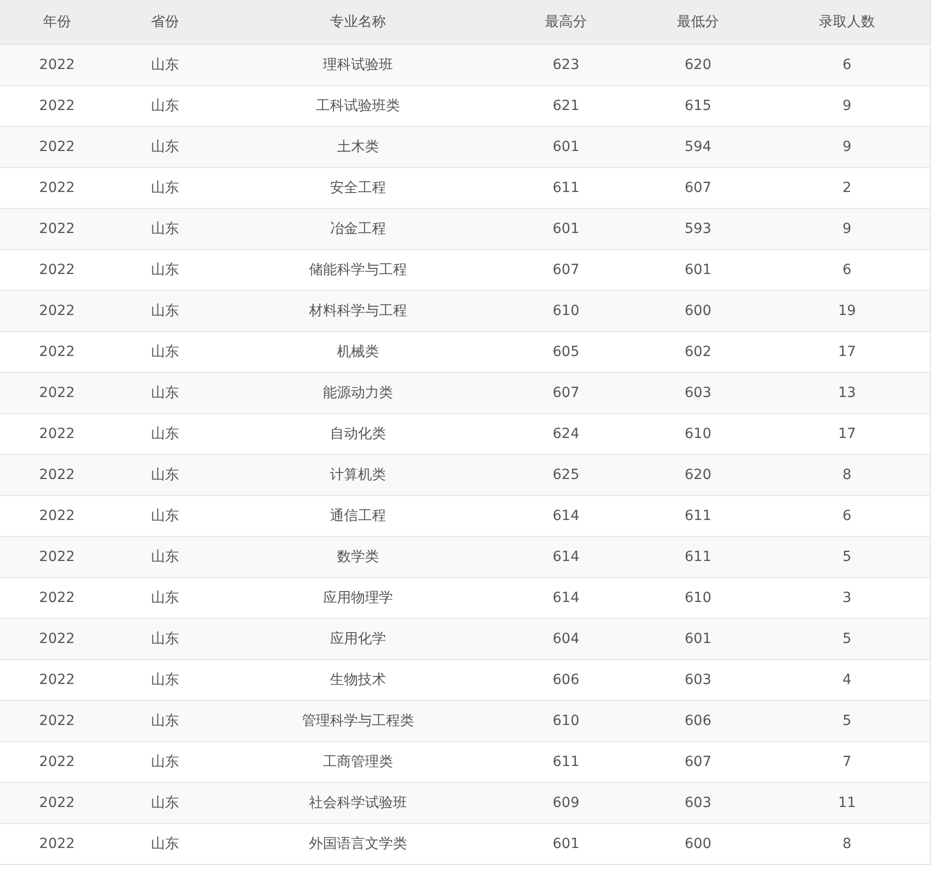 This screenshot has width=942, height=869. What do you see at coordinates (566, 639) in the screenshot?
I see `table-cell-text: 604` at bounding box center [566, 639].